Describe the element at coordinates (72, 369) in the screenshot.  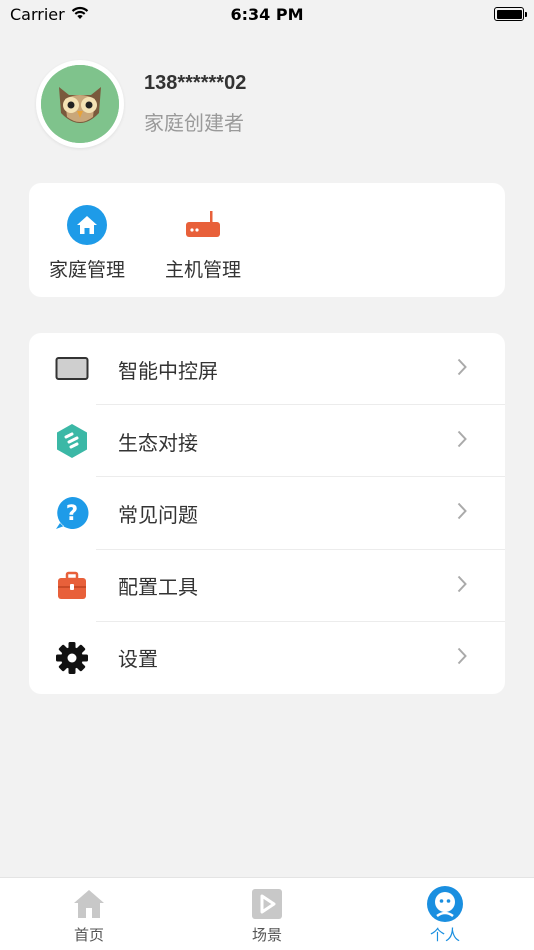
I see `screen-icon` at that location.